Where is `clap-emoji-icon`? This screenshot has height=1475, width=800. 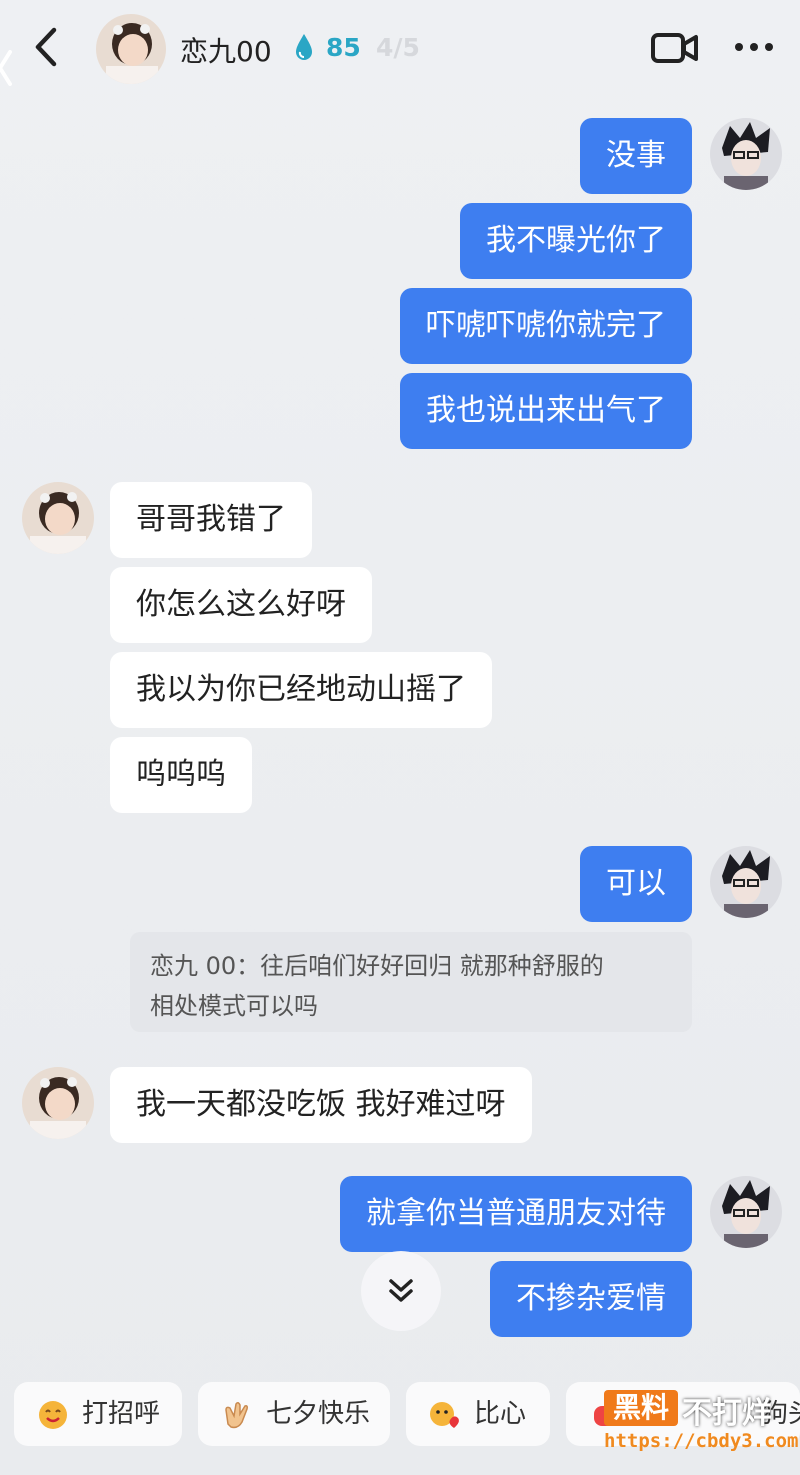 clap-emoji-icon is located at coordinates (236, 1415).